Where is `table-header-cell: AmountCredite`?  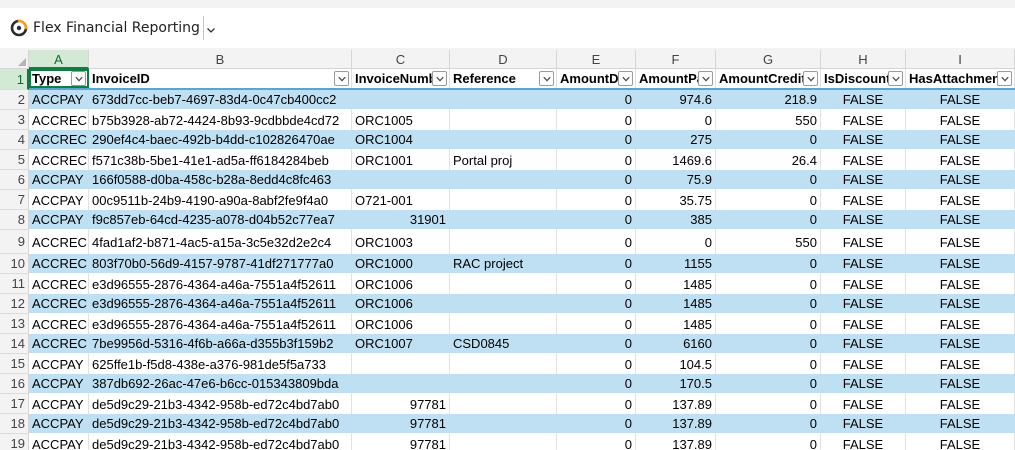 table-header-cell: AmountCredite is located at coordinates (768, 78).